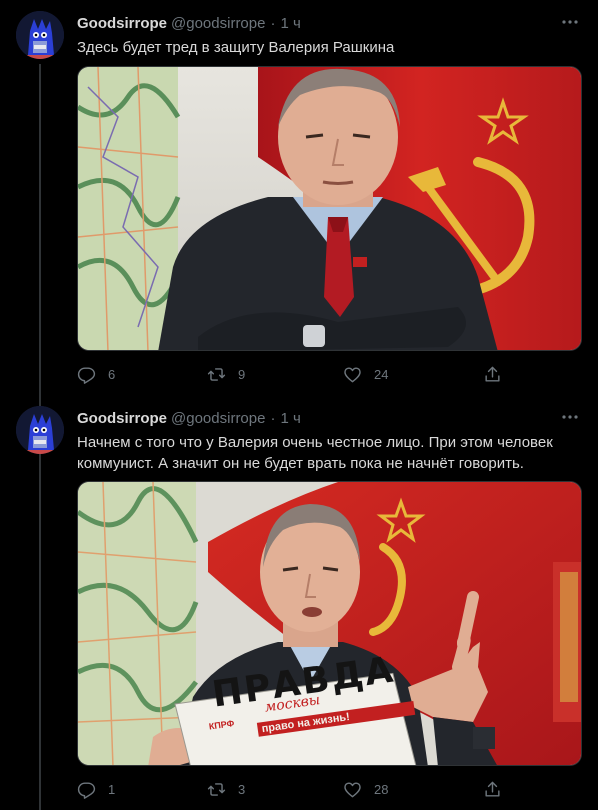 Image resolution: width=598 pixels, height=810 pixels. I want to click on tweet-actions: 1 3 28, so click(289, 789).